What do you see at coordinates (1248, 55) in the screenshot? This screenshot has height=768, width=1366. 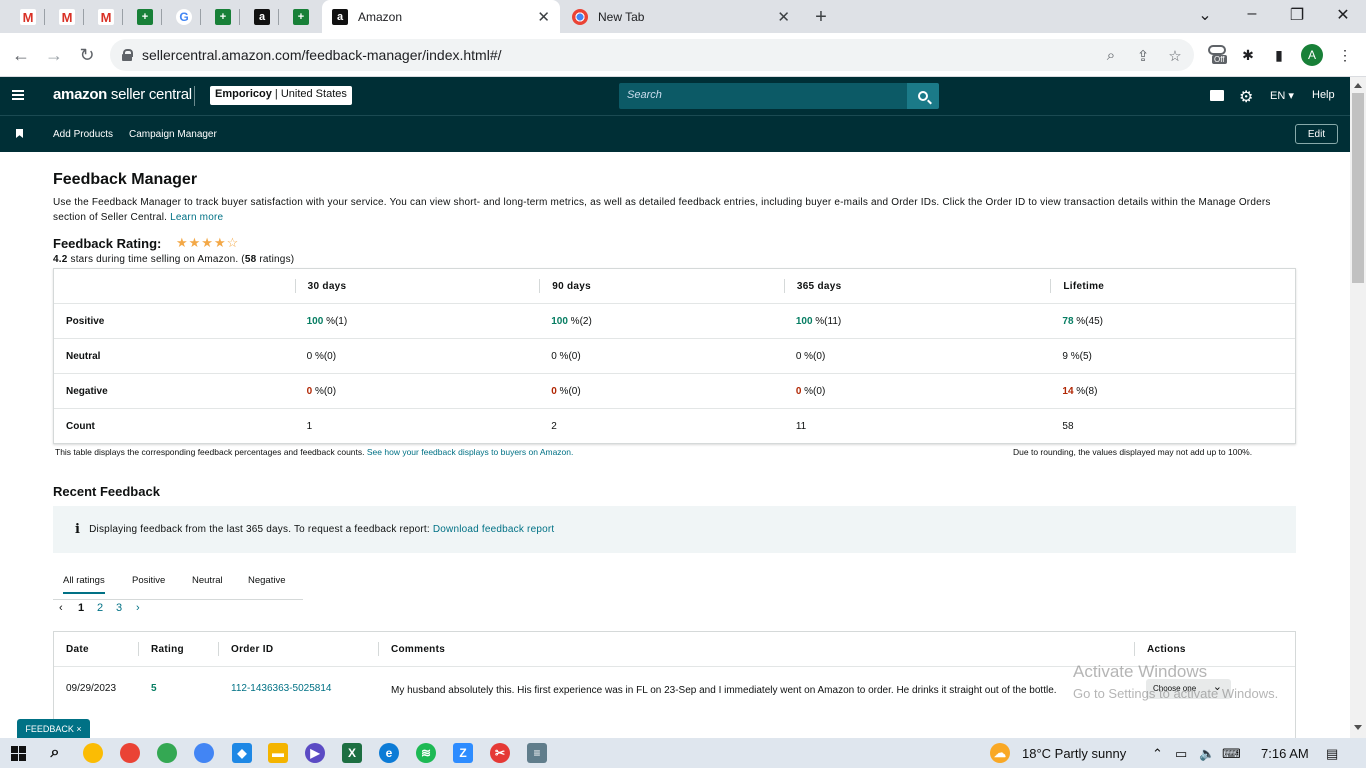 I see `extensions-puzzle-icon: ✱` at bounding box center [1248, 55].